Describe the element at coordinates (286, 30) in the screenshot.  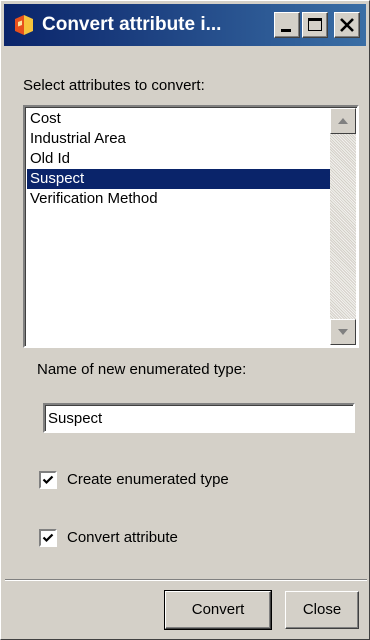
I see `minimize-icon` at that location.